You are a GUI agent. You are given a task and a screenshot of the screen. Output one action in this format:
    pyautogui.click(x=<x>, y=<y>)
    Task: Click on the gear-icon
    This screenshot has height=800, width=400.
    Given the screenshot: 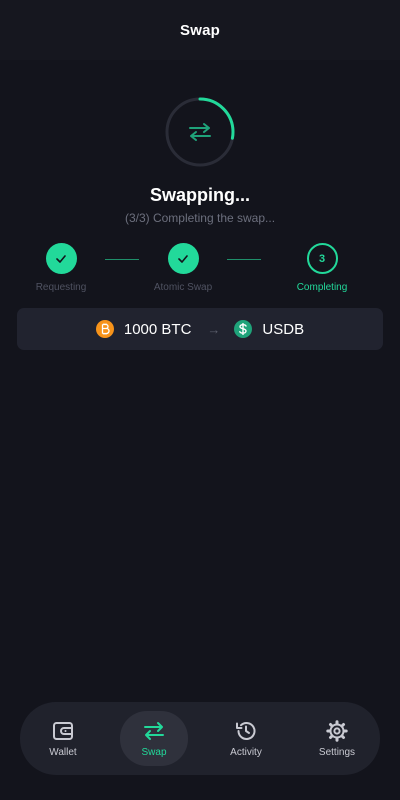 What is the action you would take?
    pyautogui.click(x=337, y=731)
    